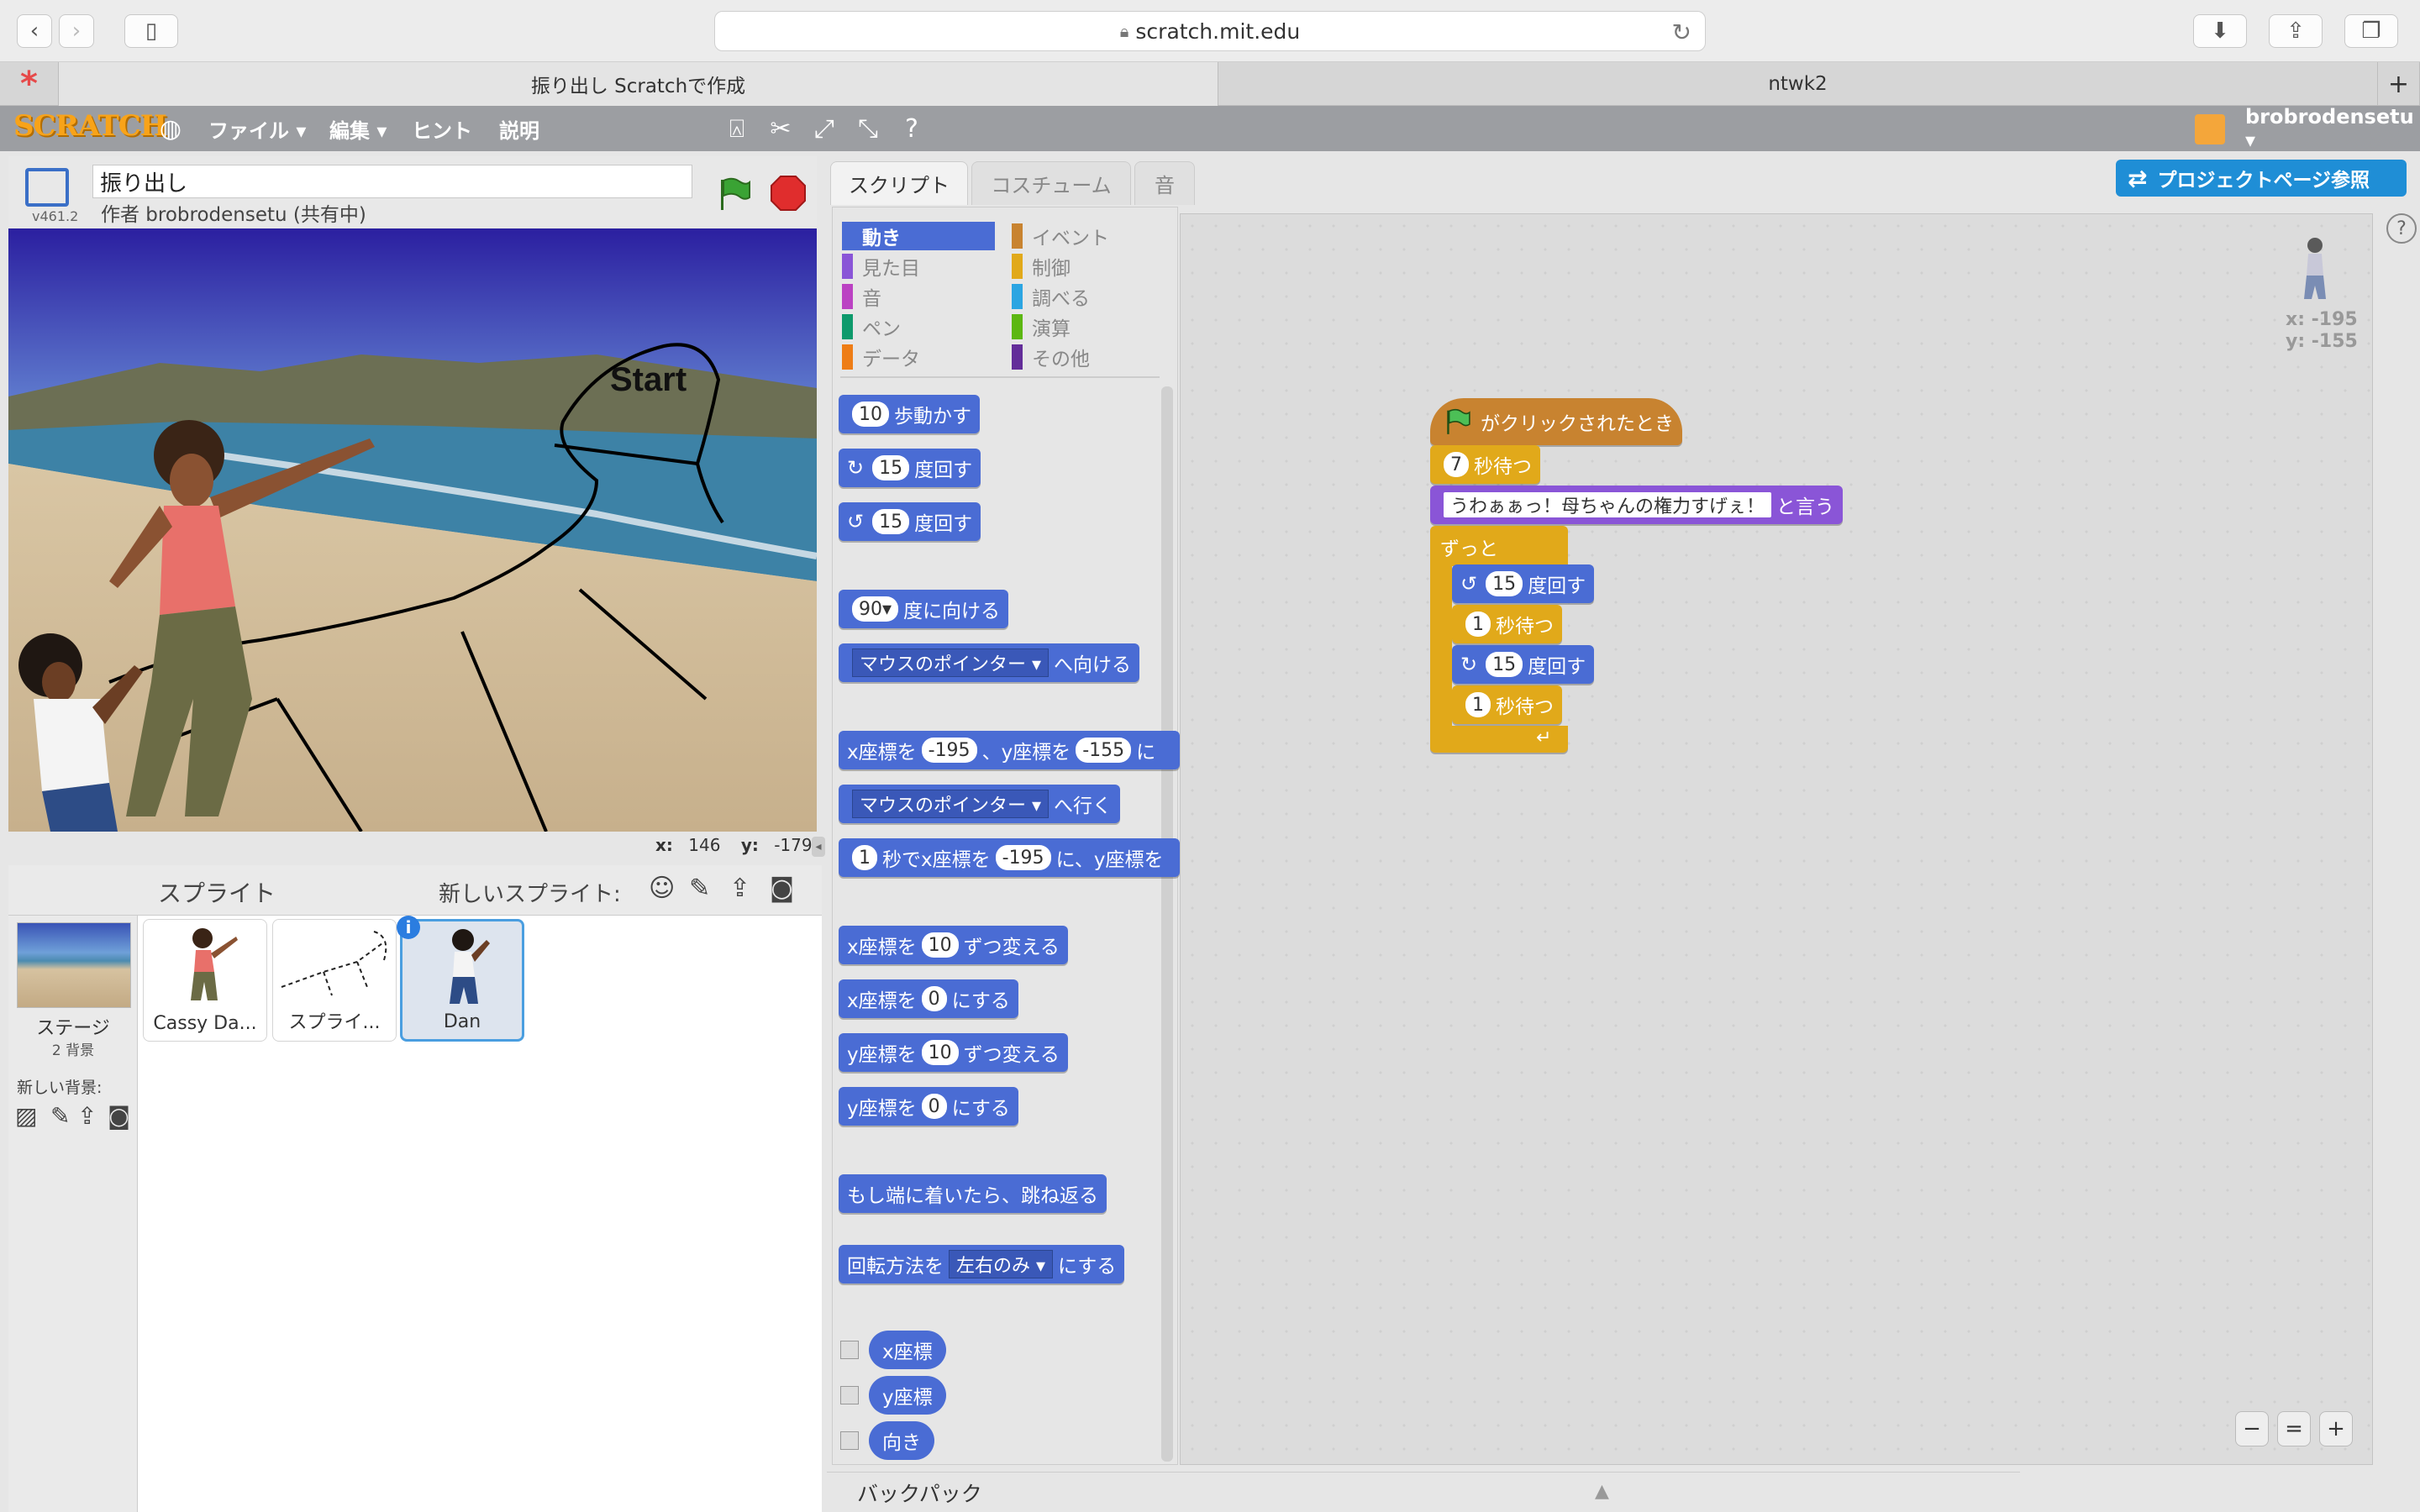  I want to click on collapse-stage-icon: ◂, so click(818, 847).